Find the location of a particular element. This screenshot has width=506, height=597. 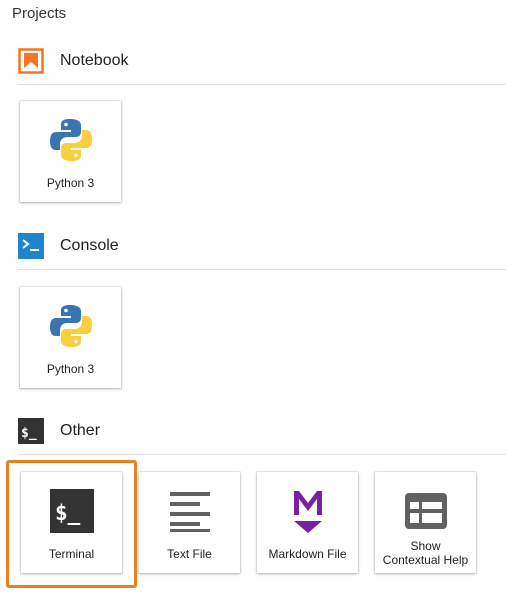

markdown-file-card: Markdown File is located at coordinates (307, 522).